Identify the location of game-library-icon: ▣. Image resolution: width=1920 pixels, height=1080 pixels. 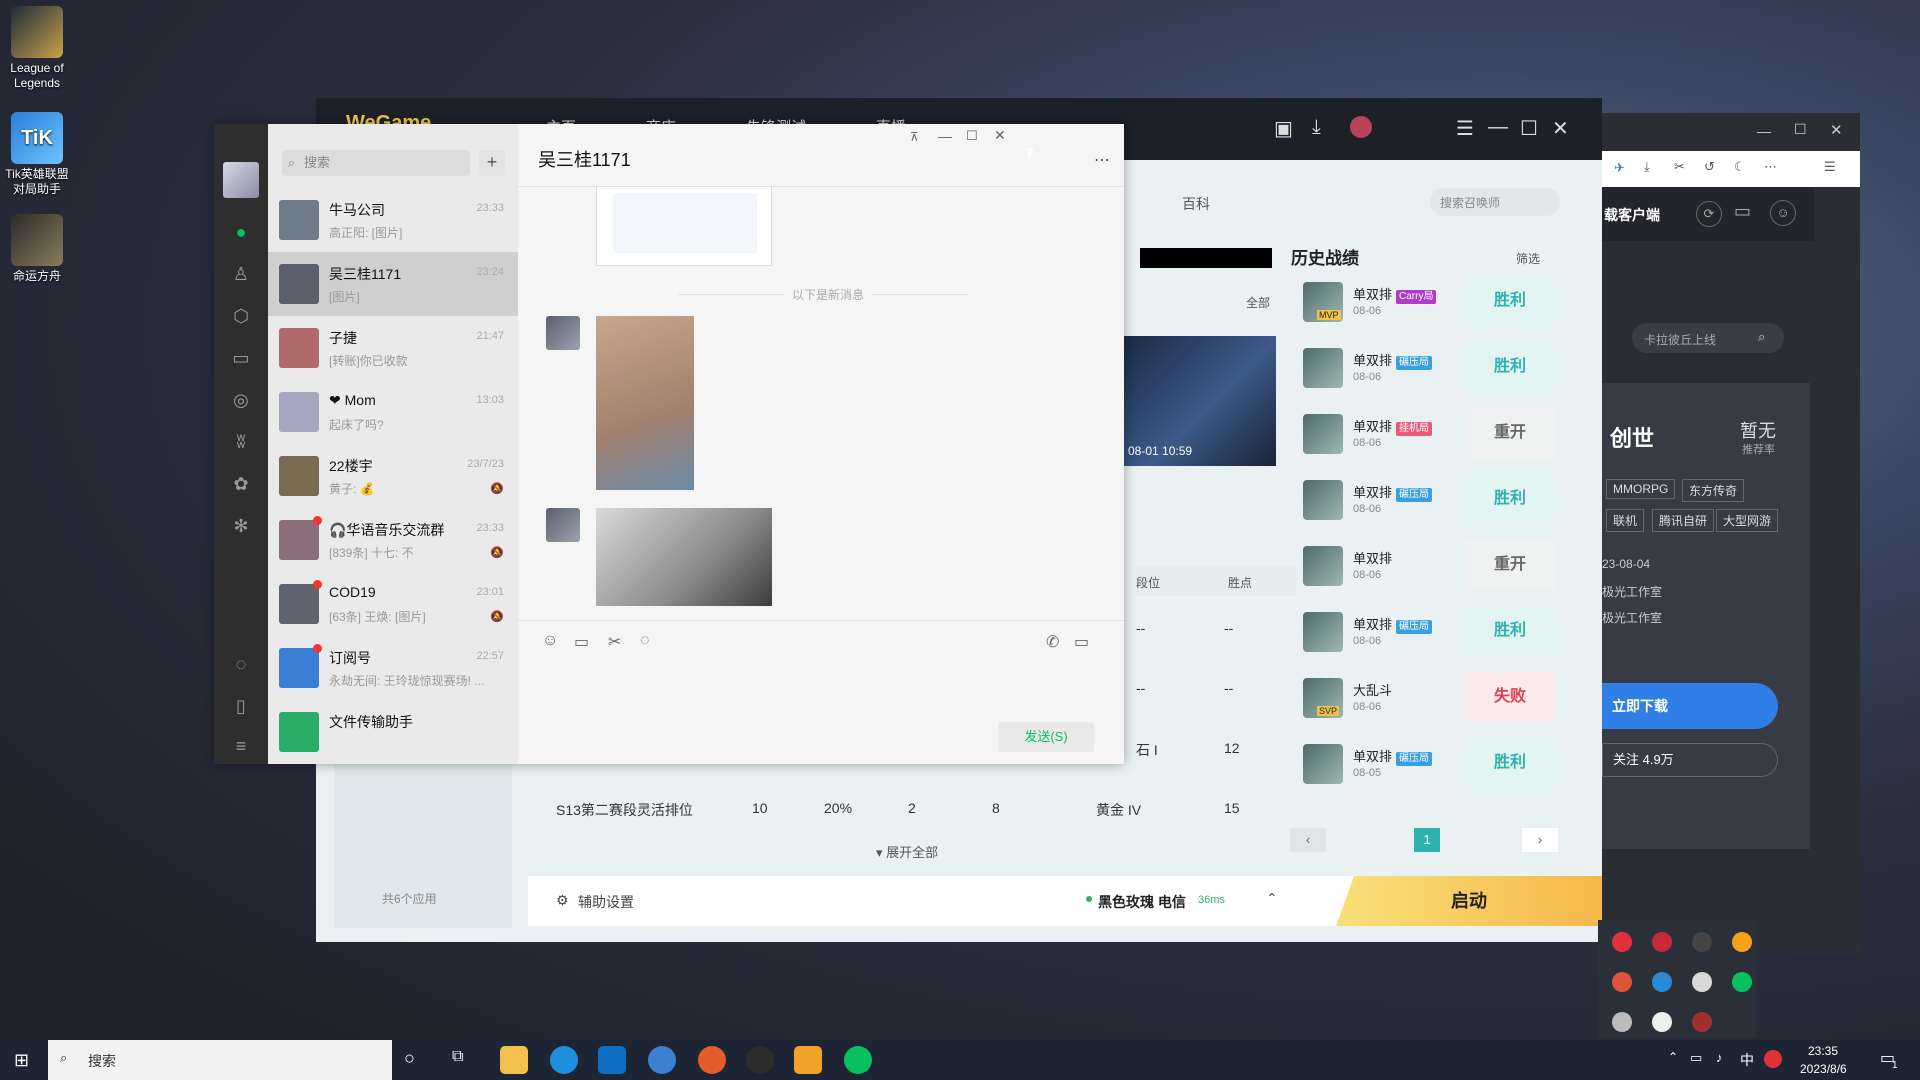
(1283, 128).